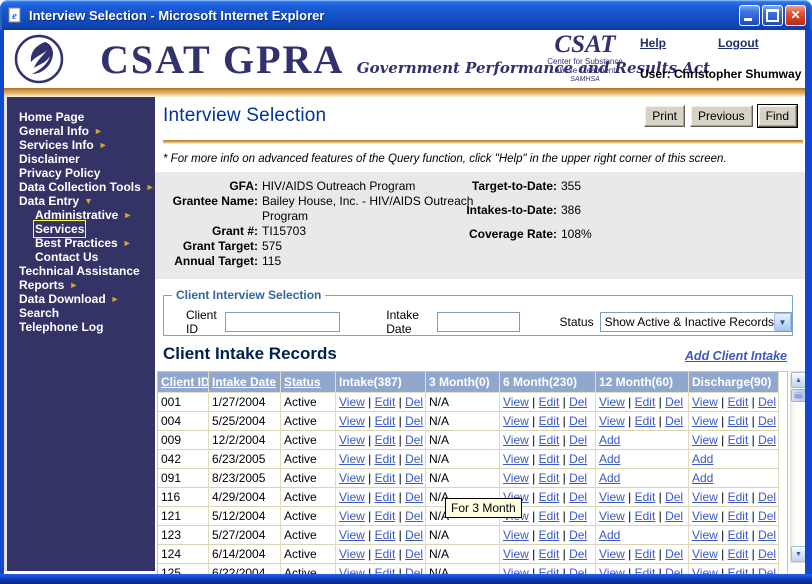  Describe the element at coordinates (81, 173) in the screenshot. I see `sidebar-item-privacy-policy: Privacy Policy` at that location.